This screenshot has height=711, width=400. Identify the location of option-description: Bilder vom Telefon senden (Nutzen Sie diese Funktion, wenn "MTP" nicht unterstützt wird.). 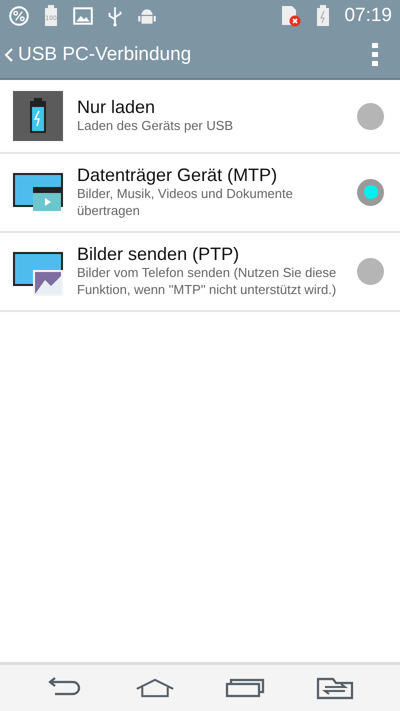
(207, 281).